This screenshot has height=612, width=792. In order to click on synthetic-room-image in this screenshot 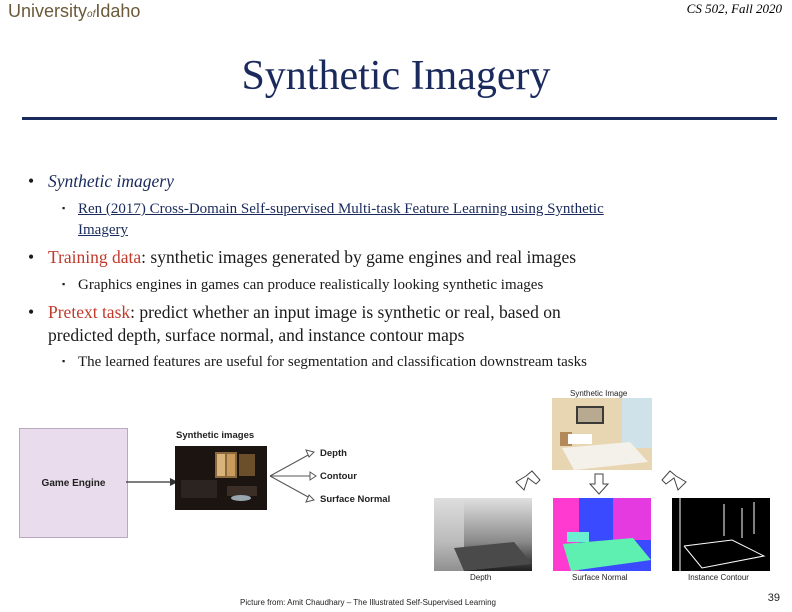, I will do `click(221, 478)`.